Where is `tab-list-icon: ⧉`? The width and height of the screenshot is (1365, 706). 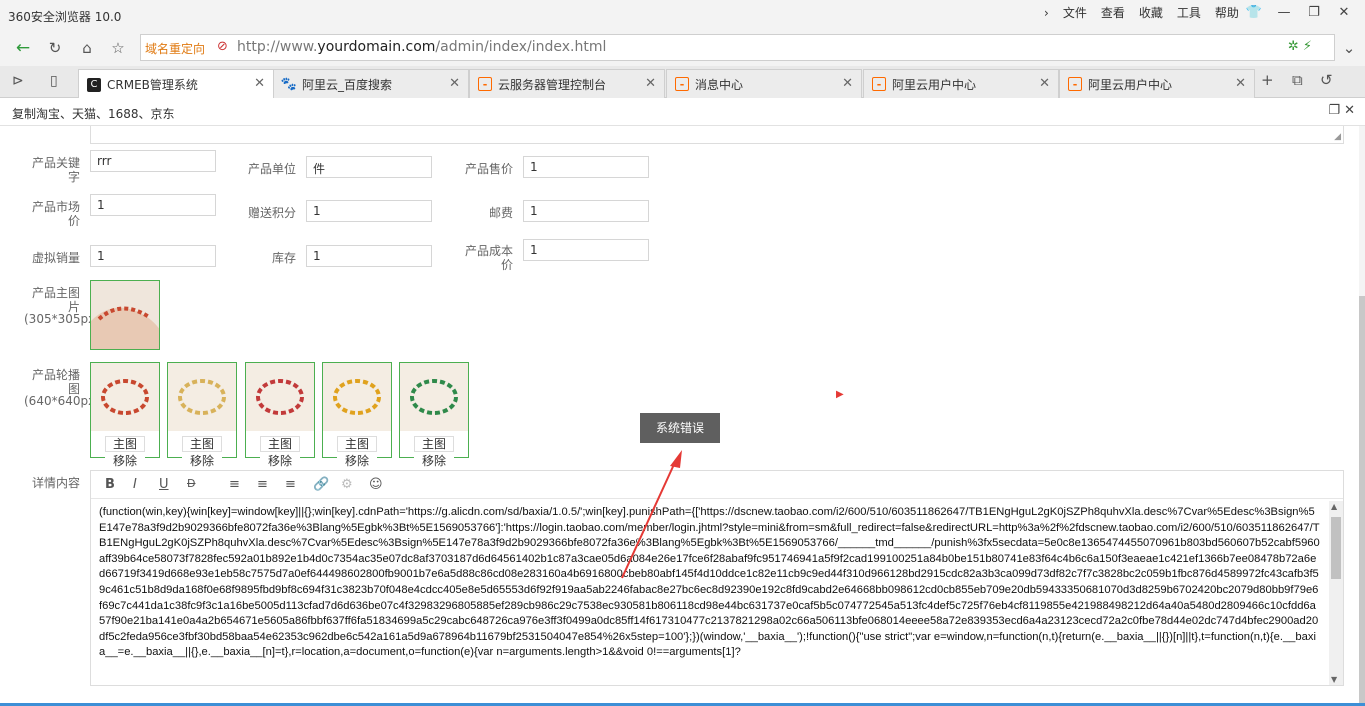
tab-list-icon: ⧉ is located at coordinates (1297, 80).